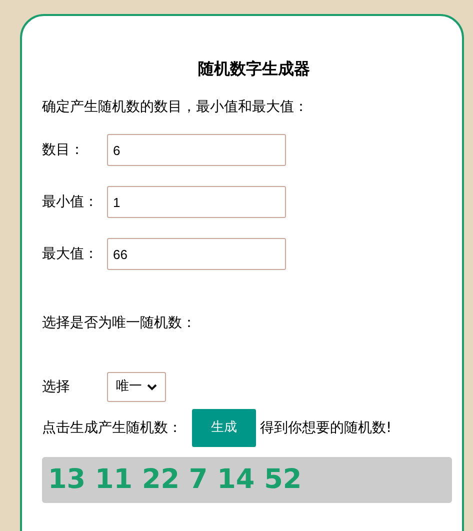 This screenshot has width=473, height=531. I want to click on unique-select: 唯一, so click(136, 387).